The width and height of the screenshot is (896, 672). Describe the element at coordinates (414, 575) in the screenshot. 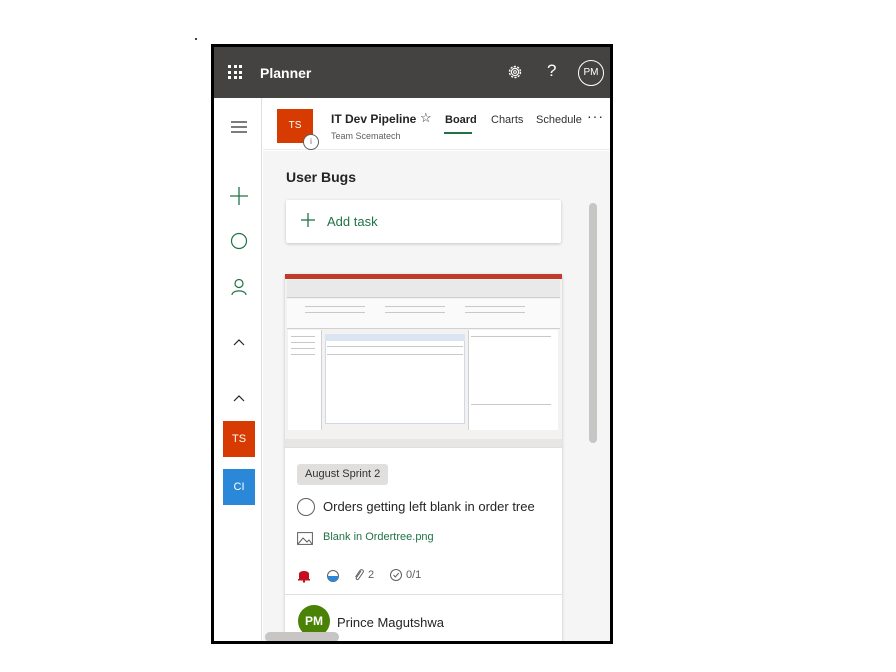

I see `checklist-count: 0/1` at that location.